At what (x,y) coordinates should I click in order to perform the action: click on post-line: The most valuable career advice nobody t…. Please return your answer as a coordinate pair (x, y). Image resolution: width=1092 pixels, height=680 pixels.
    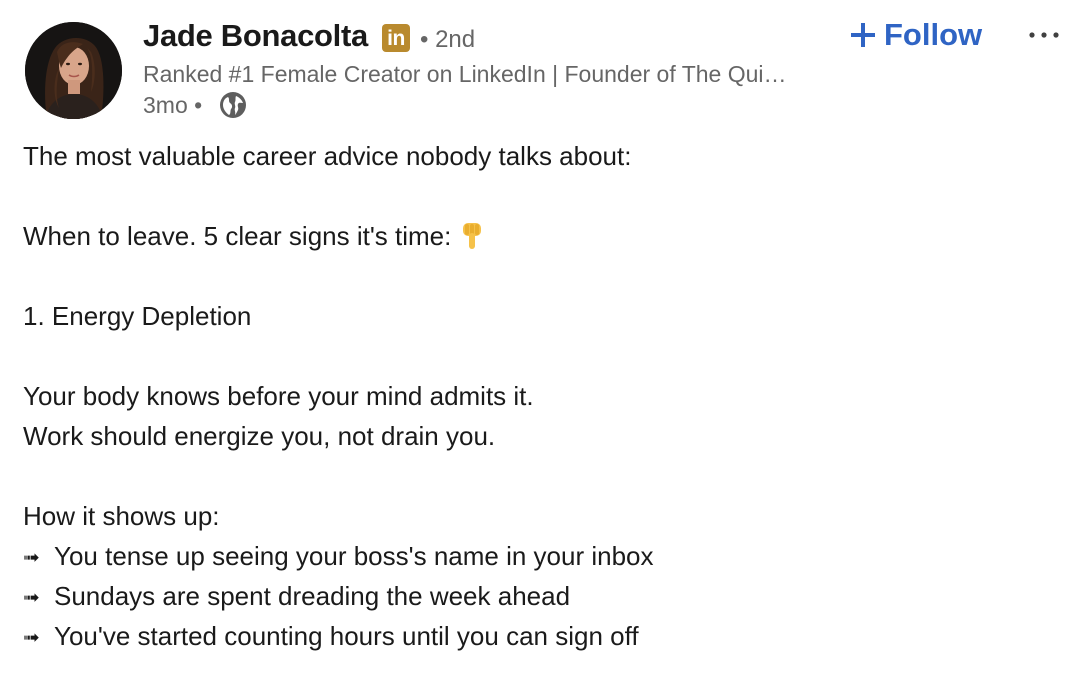
    Looking at the image, I should click on (327, 156).